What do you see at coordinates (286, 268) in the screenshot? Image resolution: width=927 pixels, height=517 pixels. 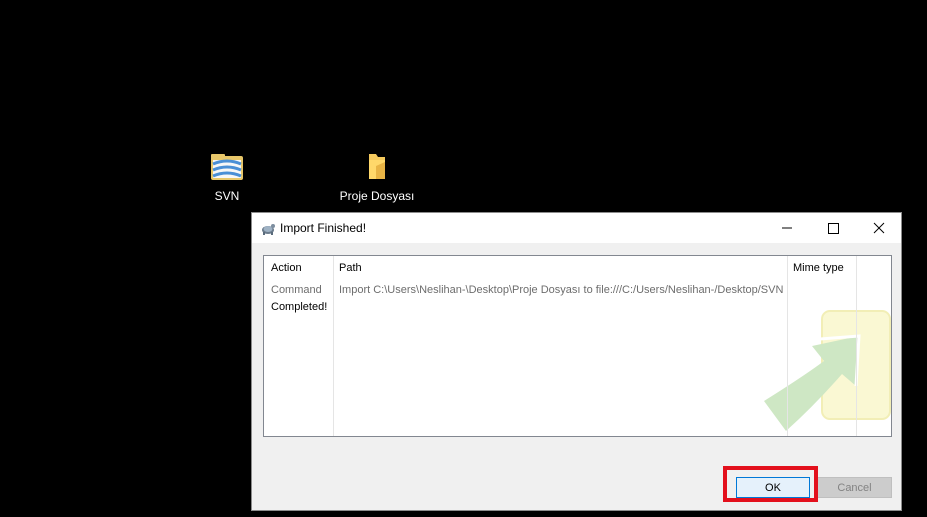 I see `column-header-action: Action` at bounding box center [286, 268].